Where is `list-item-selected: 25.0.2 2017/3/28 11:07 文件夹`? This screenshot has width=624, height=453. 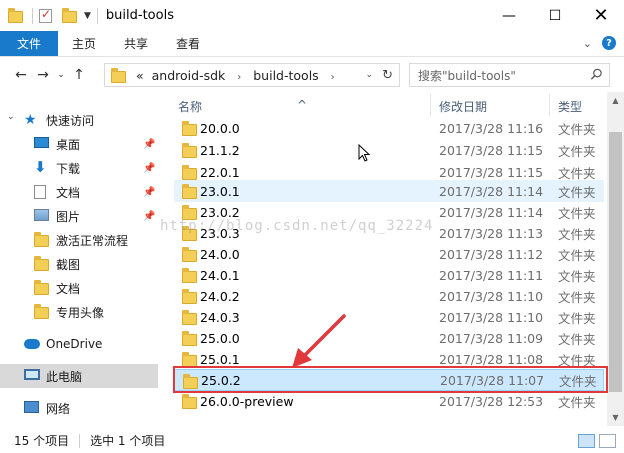
list-item-selected: 25.0.2 2017/3/28 11:07 文件夹 is located at coordinates (389, 380).